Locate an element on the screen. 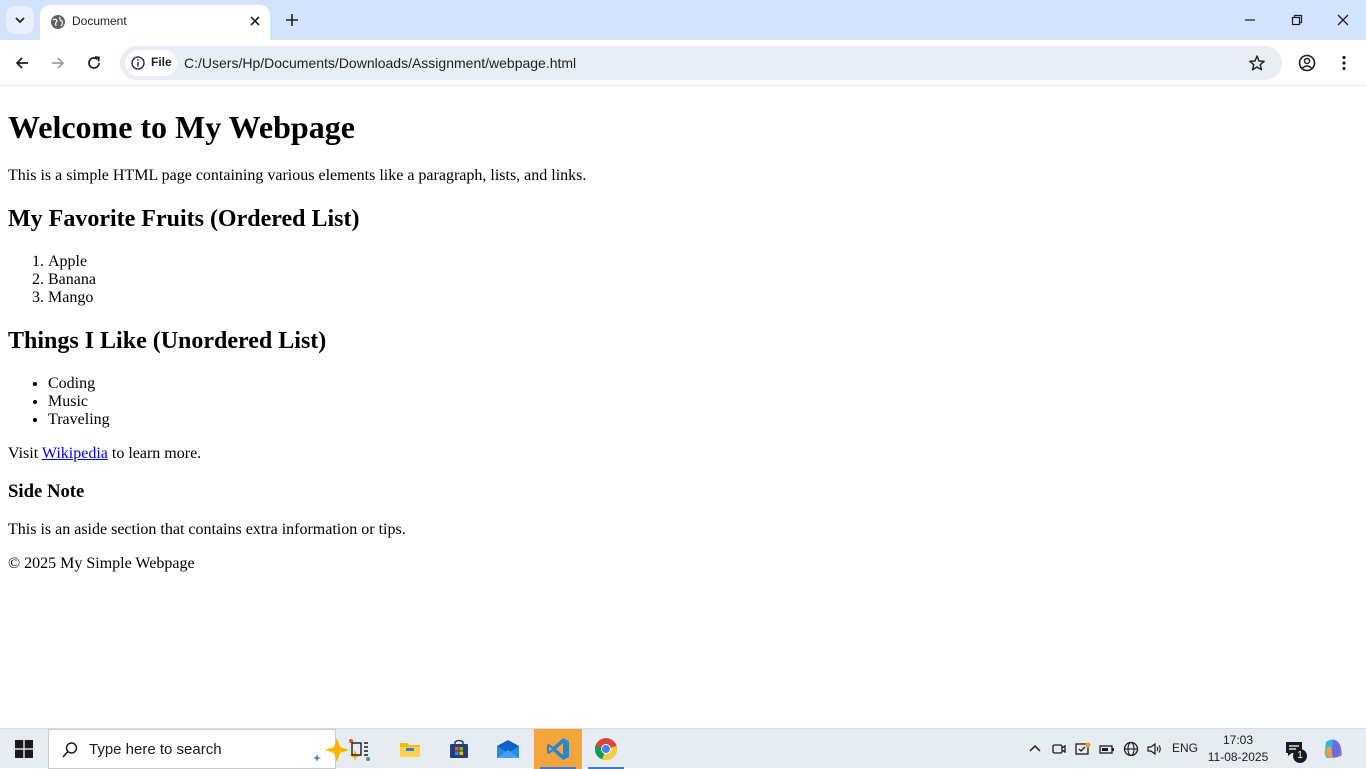 The width and height of the screenshot is (1366, 769). site-info-chip: File is located at coordinates (151, 63).